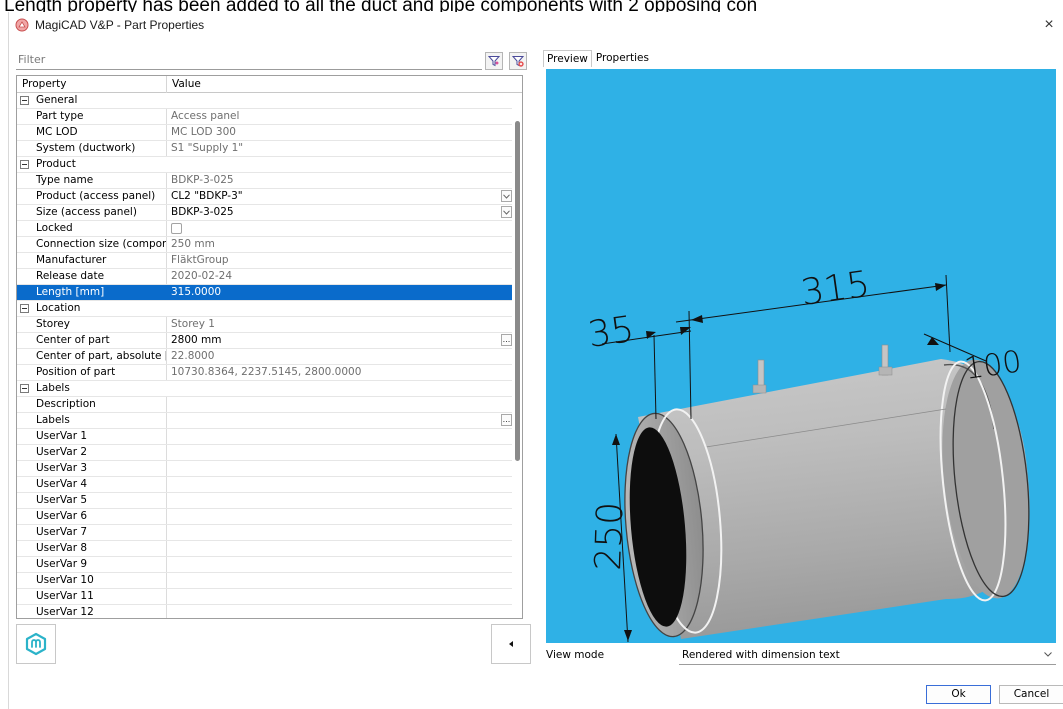 The image size is (1063, 709). What do you see at coordinates (265, 309) in the screenshot?
I see `category-row: Location` at bounding box center [265, 309].